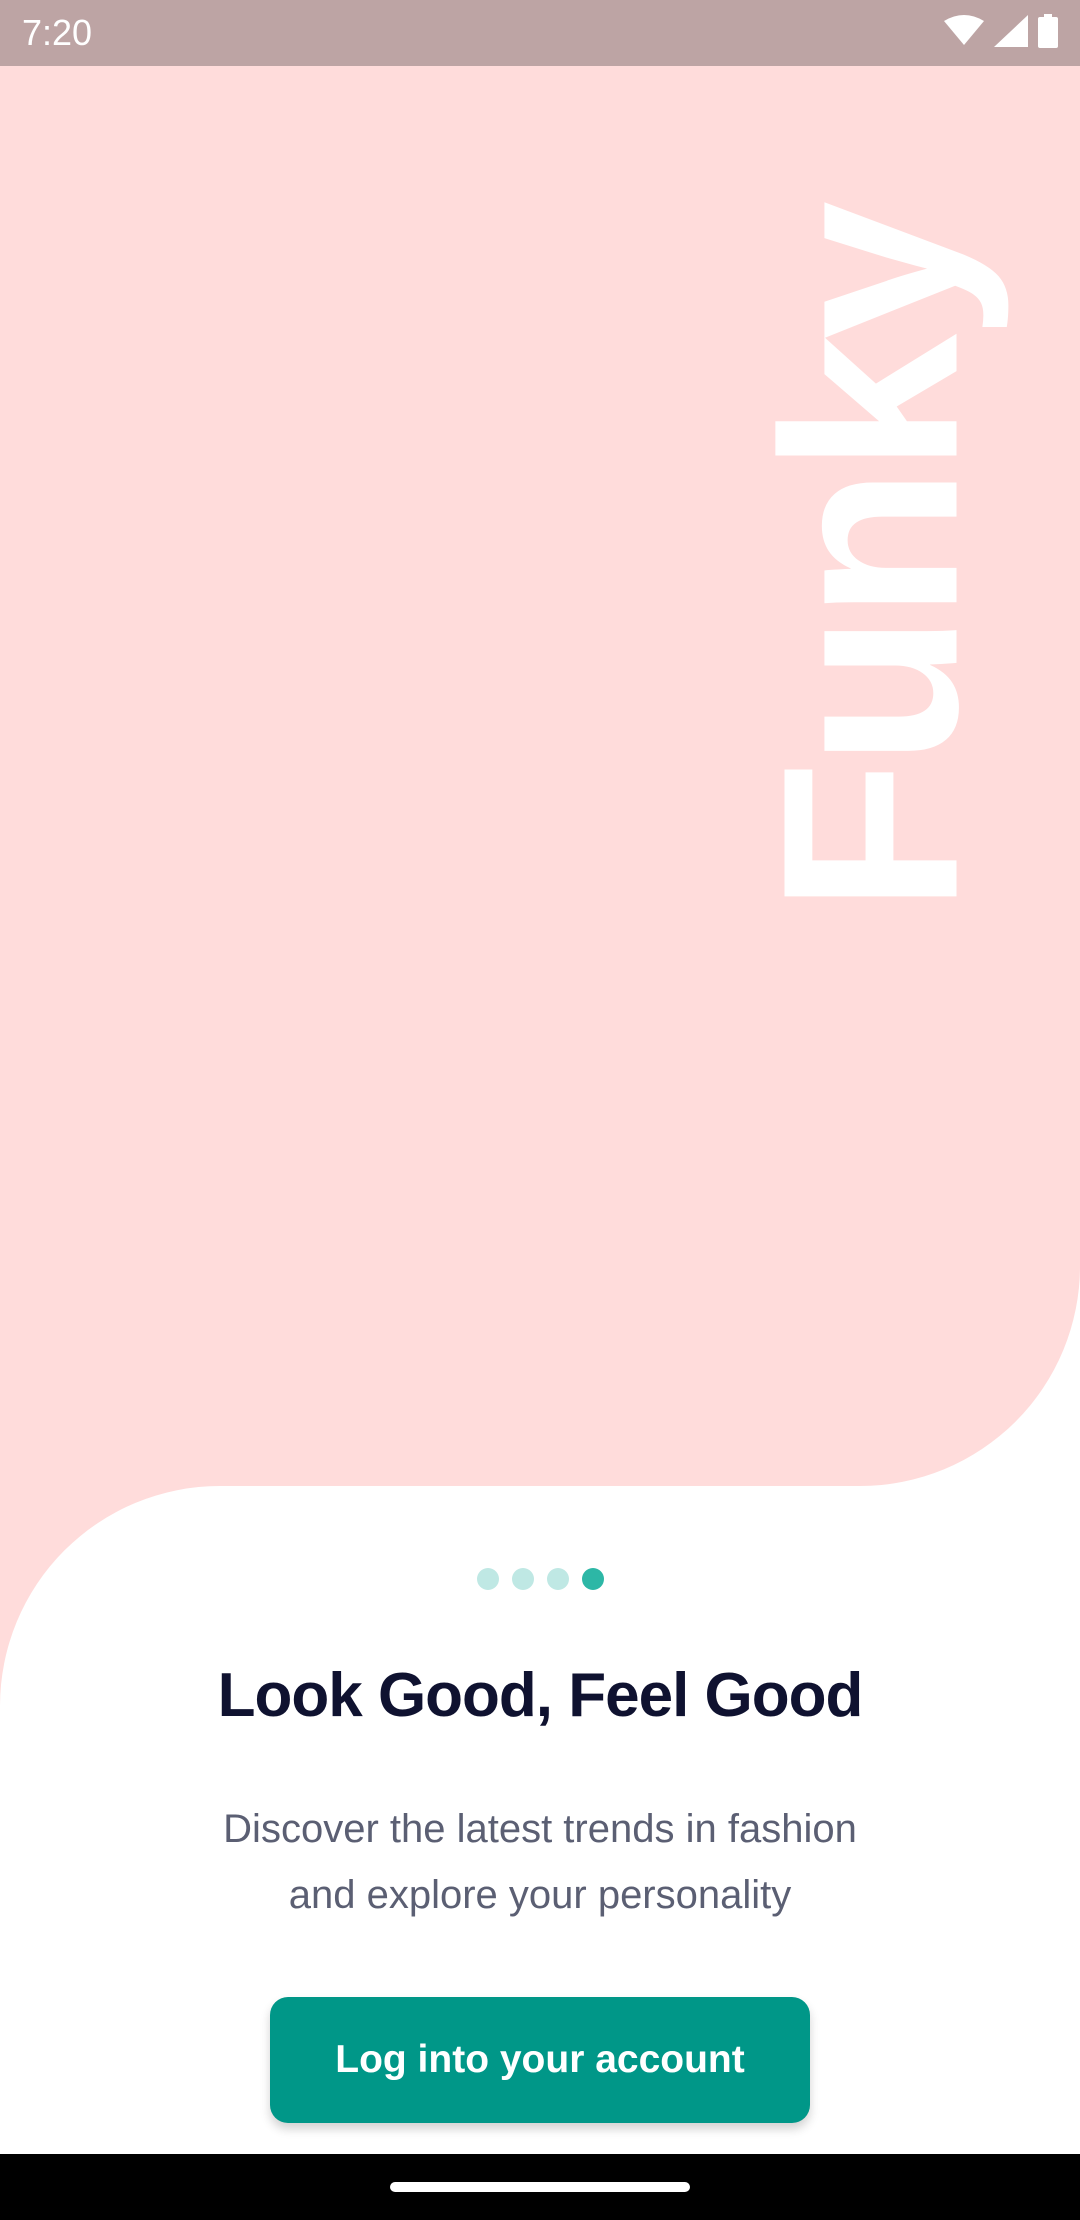  What do you see at coordinates (1048, 33) in the screenshot?
I see `battery-icon` at bounding box center [1048, 33].